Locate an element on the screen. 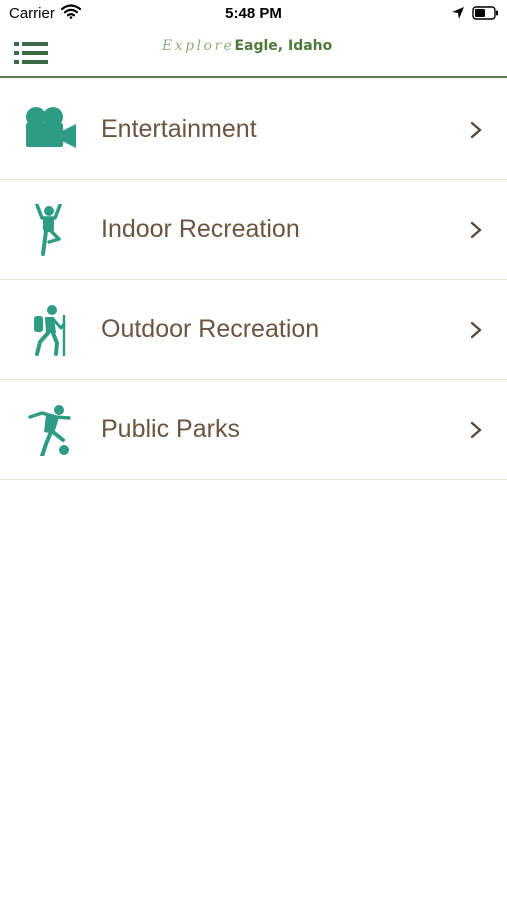 This screenshot has width=507, height=900. status-time: 5:48 PM is located at coordinates (253, 13).